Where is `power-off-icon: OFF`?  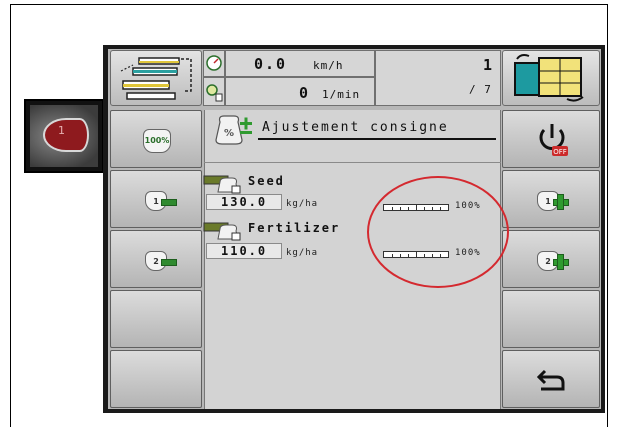 power-off-icon: OFF is located at coordinates (553, 140).